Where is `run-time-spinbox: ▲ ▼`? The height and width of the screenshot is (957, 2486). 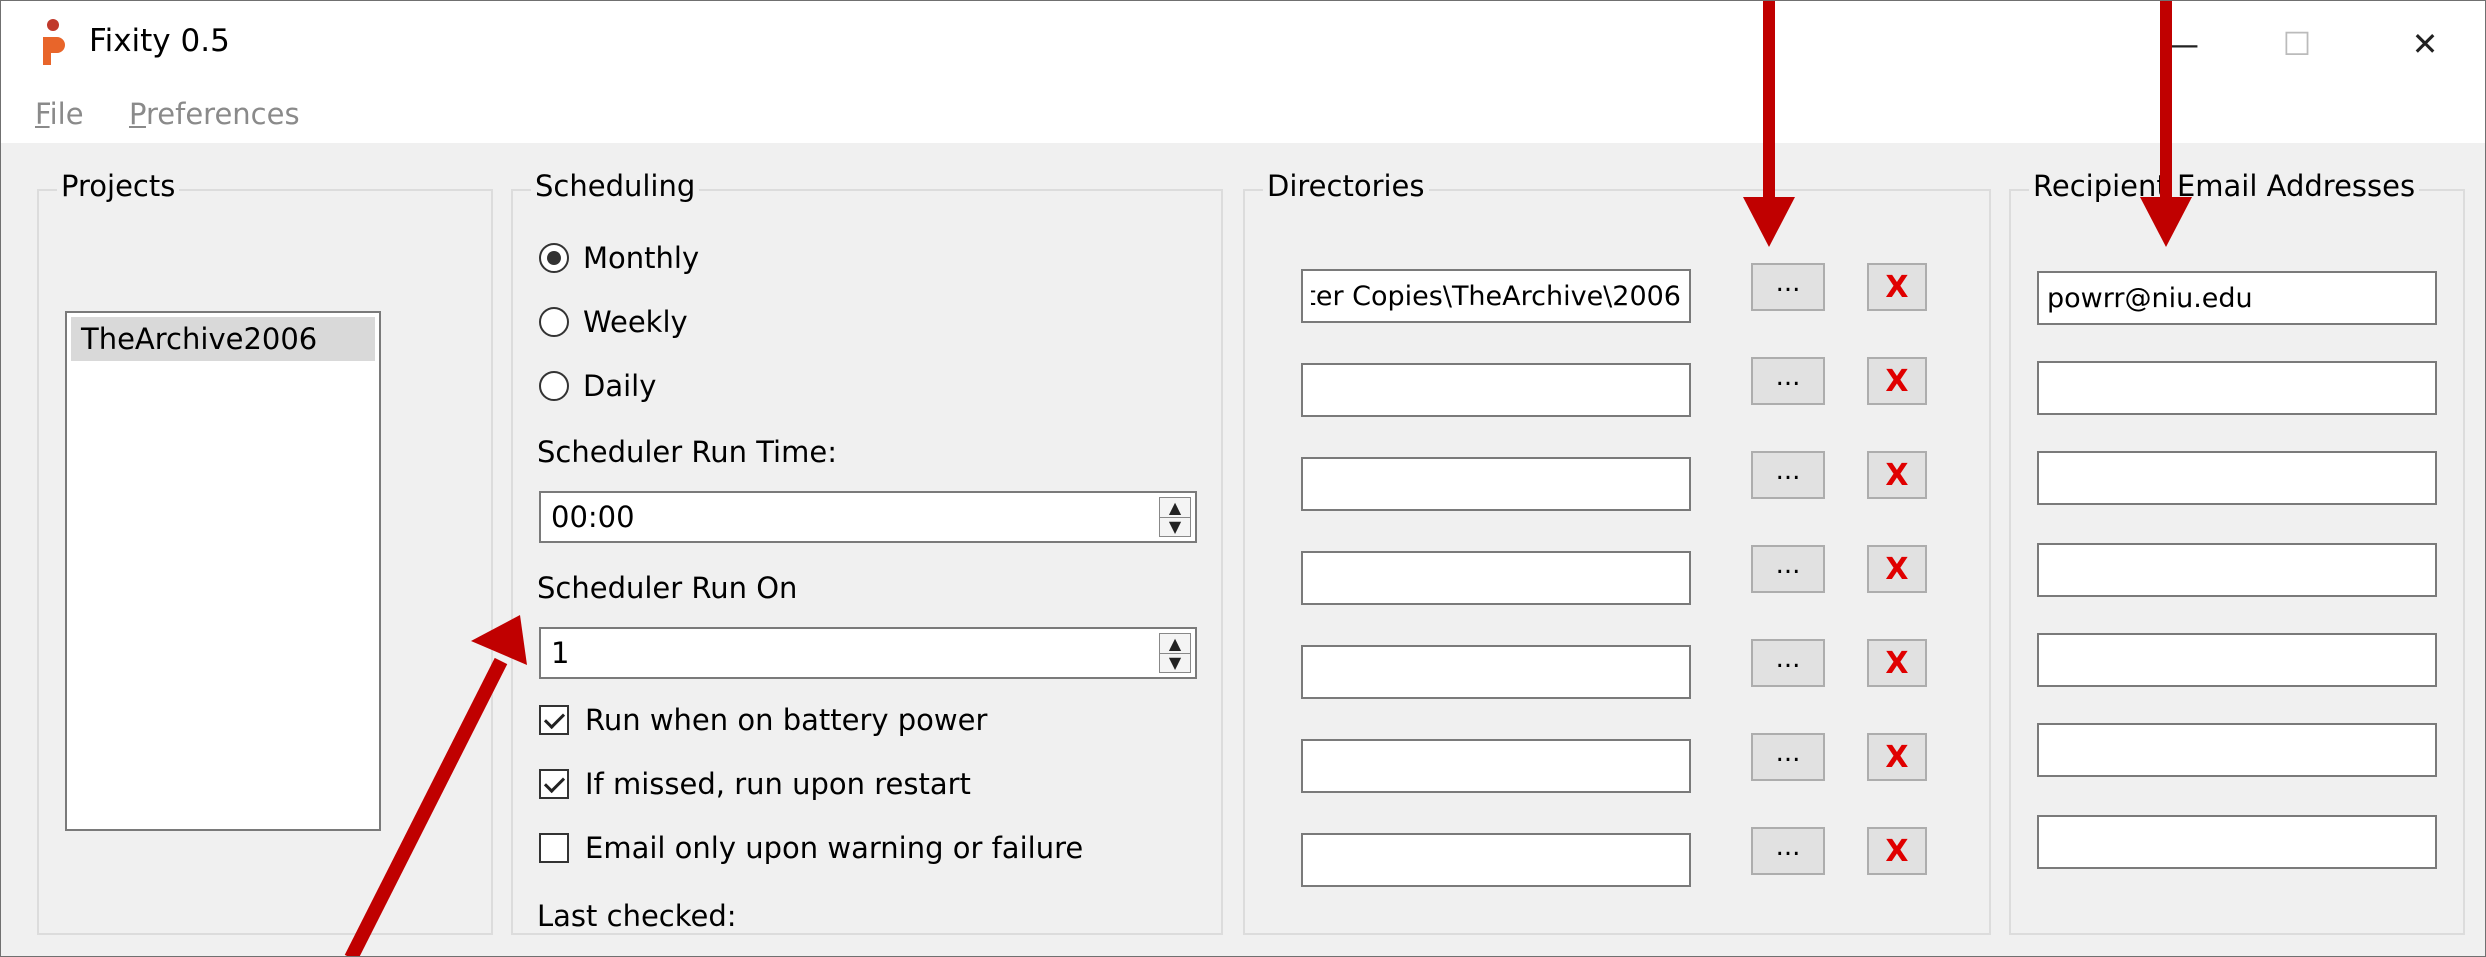 run-time-spinbox: ▲ ▼ is located at coordinates (868, 517).